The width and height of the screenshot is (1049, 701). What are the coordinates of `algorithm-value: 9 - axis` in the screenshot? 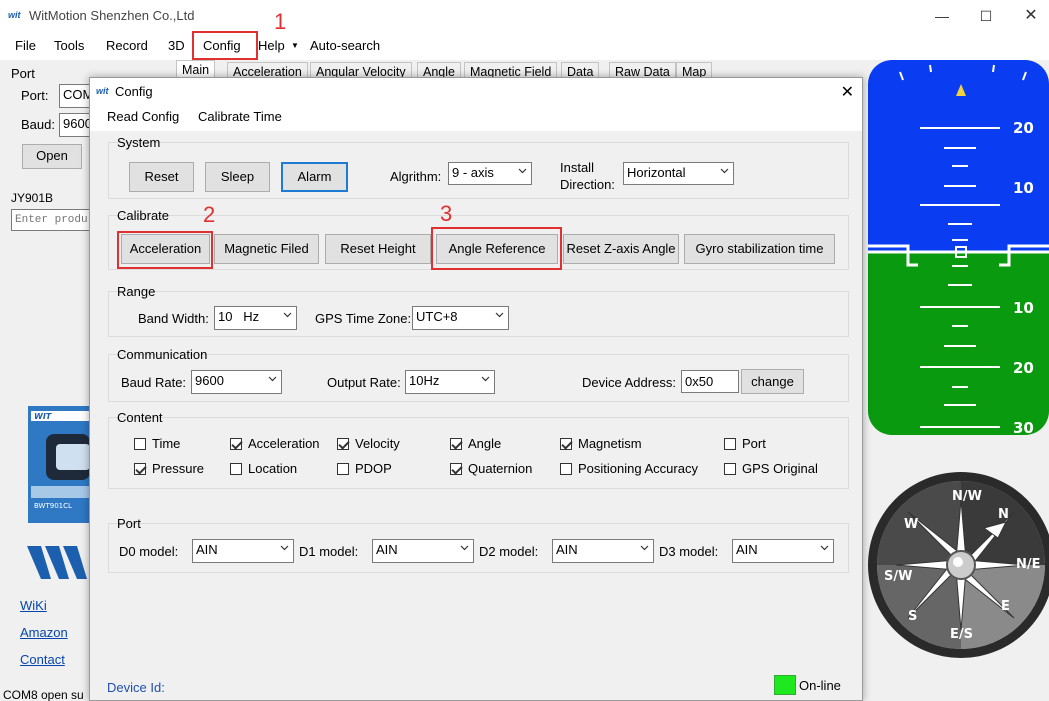 It's located at (473, 172).